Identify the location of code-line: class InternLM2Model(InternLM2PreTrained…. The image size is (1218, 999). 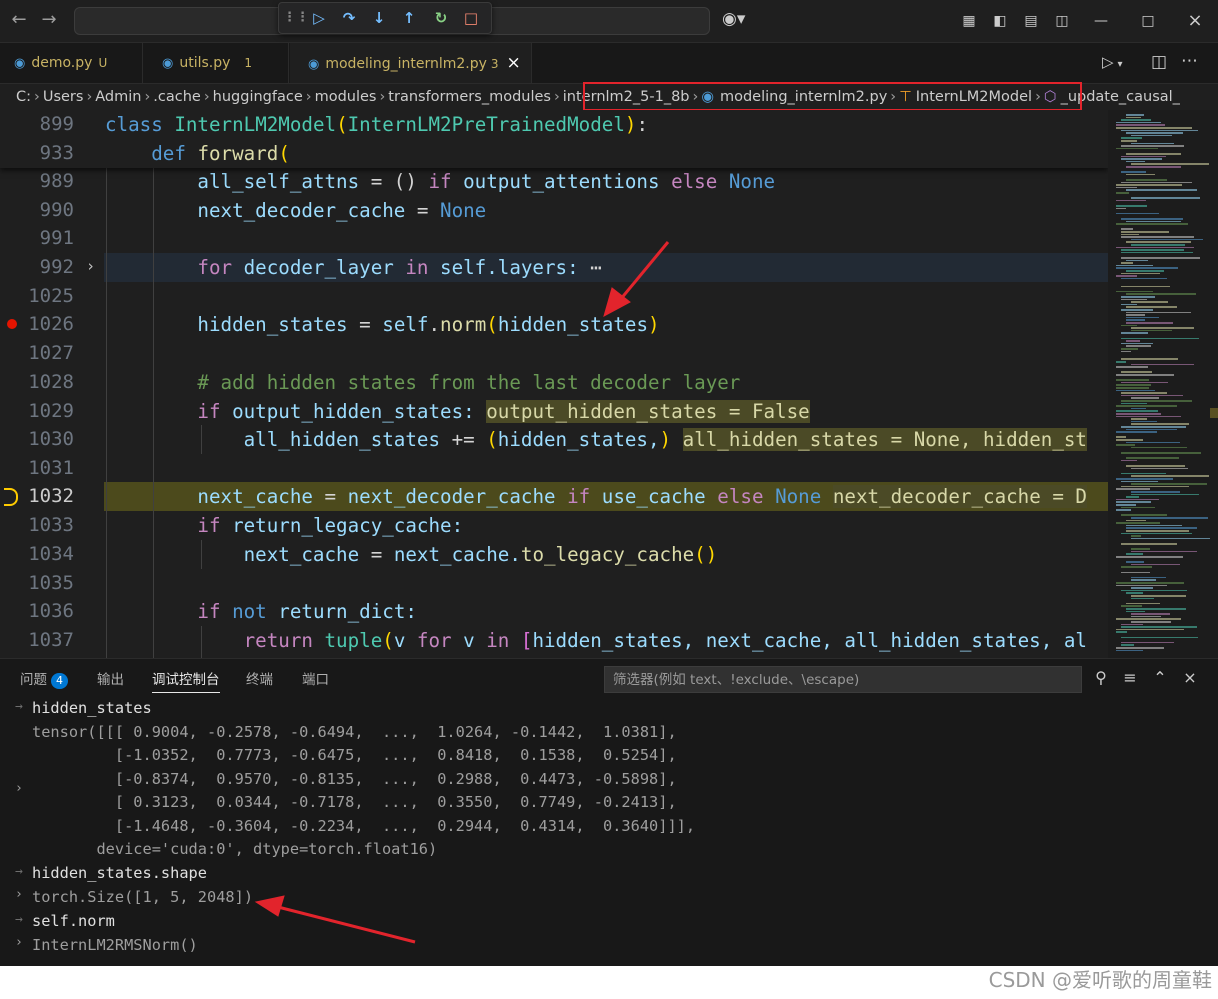
(376, 124).